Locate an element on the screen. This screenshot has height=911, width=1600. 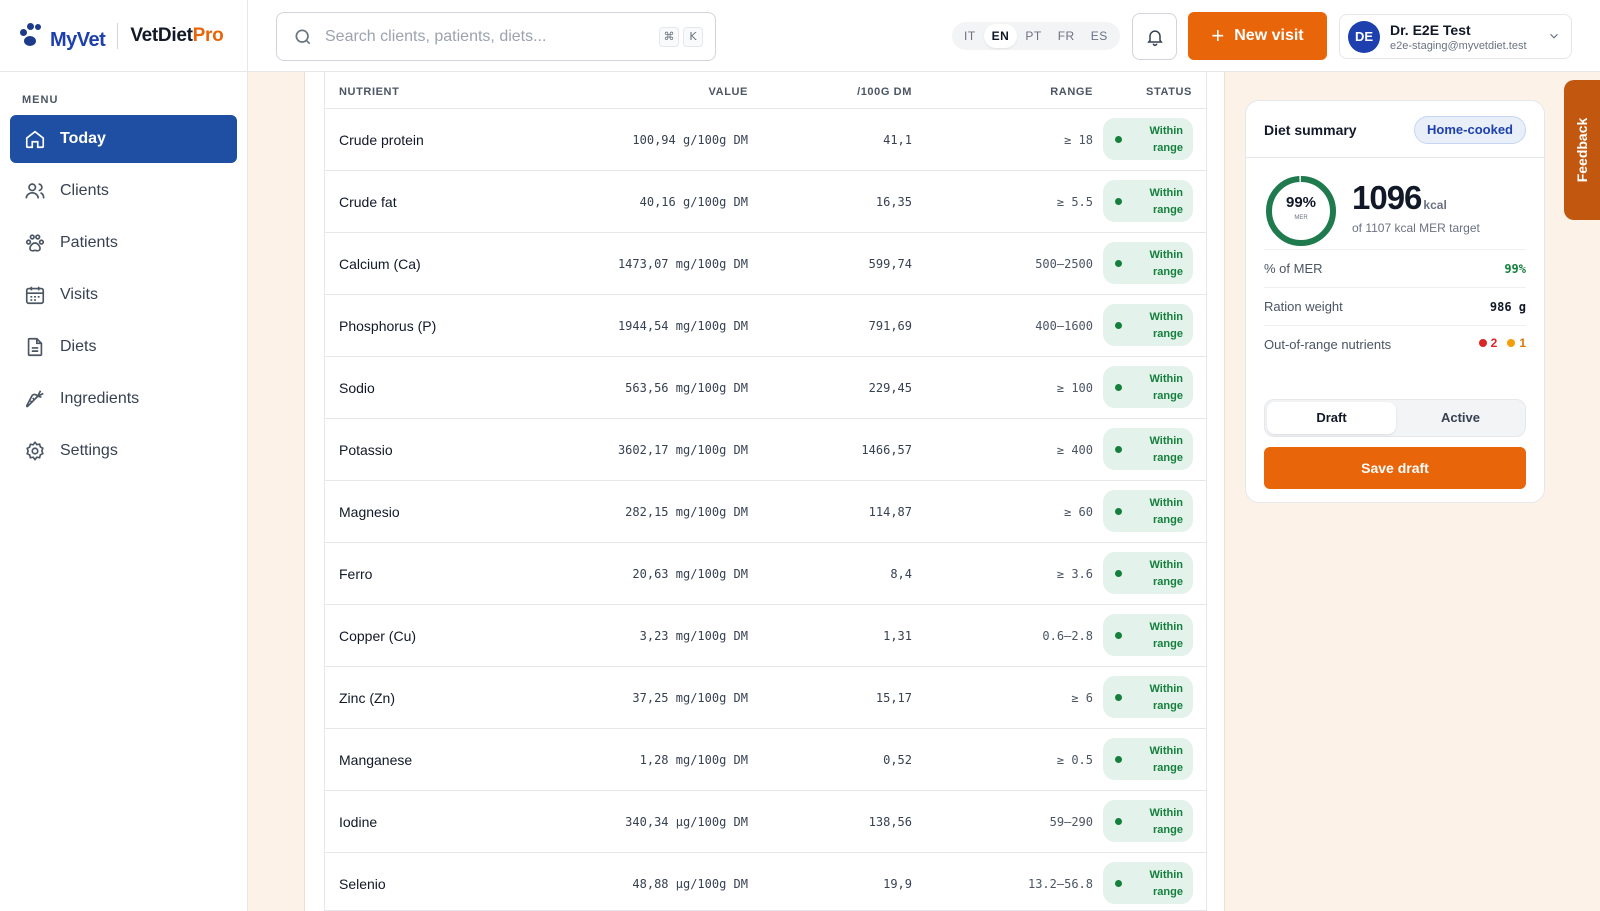
search-box: ⌘ K is located at coordinates (496, 36).